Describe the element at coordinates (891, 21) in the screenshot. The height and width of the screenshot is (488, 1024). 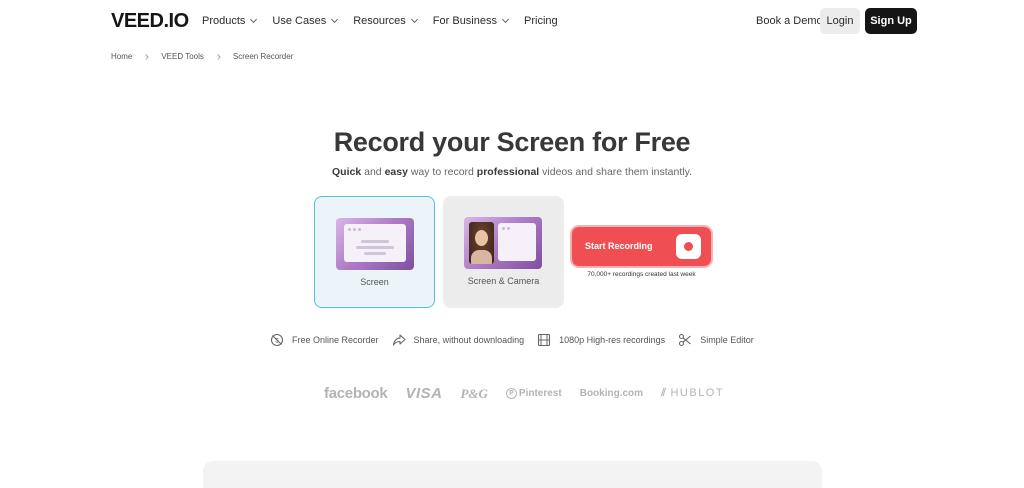
I see `signup-button: Sign Up` at that location.